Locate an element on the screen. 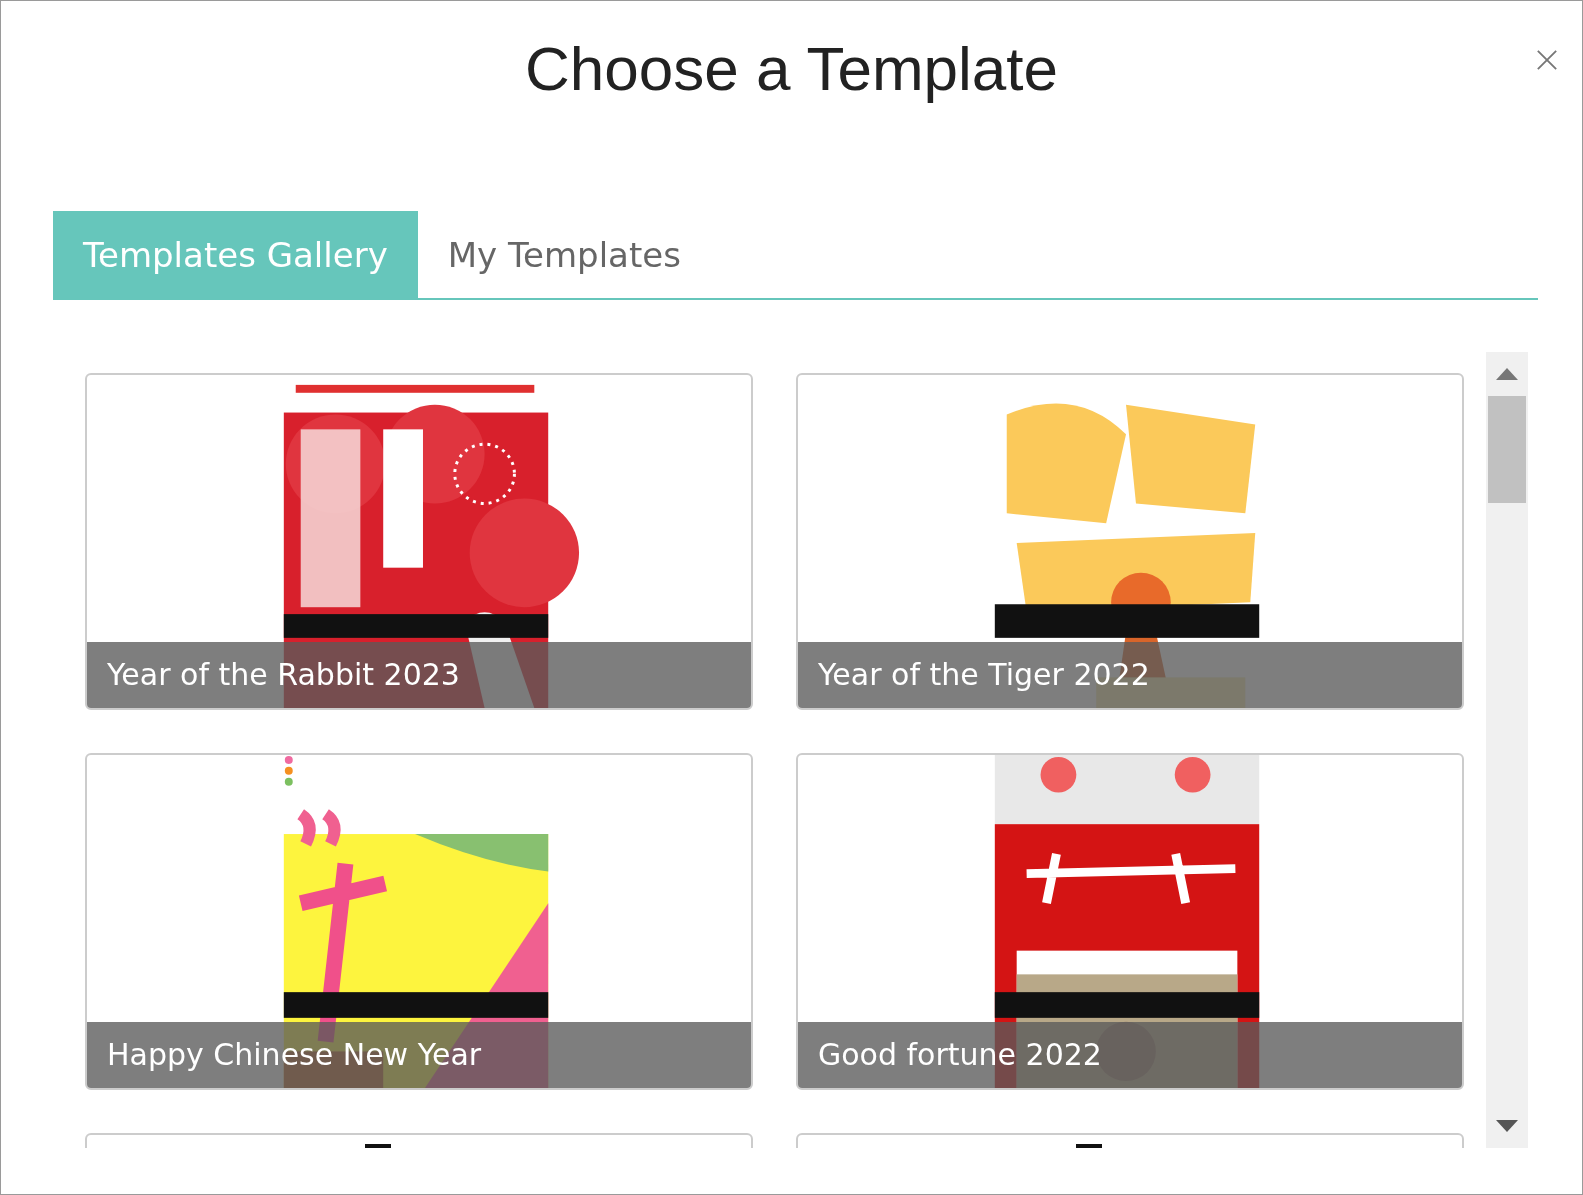 This screenshot has height=1195, width=1583. template-title: Year of the Tiger 2022 is located at coordinates (1130, 675).